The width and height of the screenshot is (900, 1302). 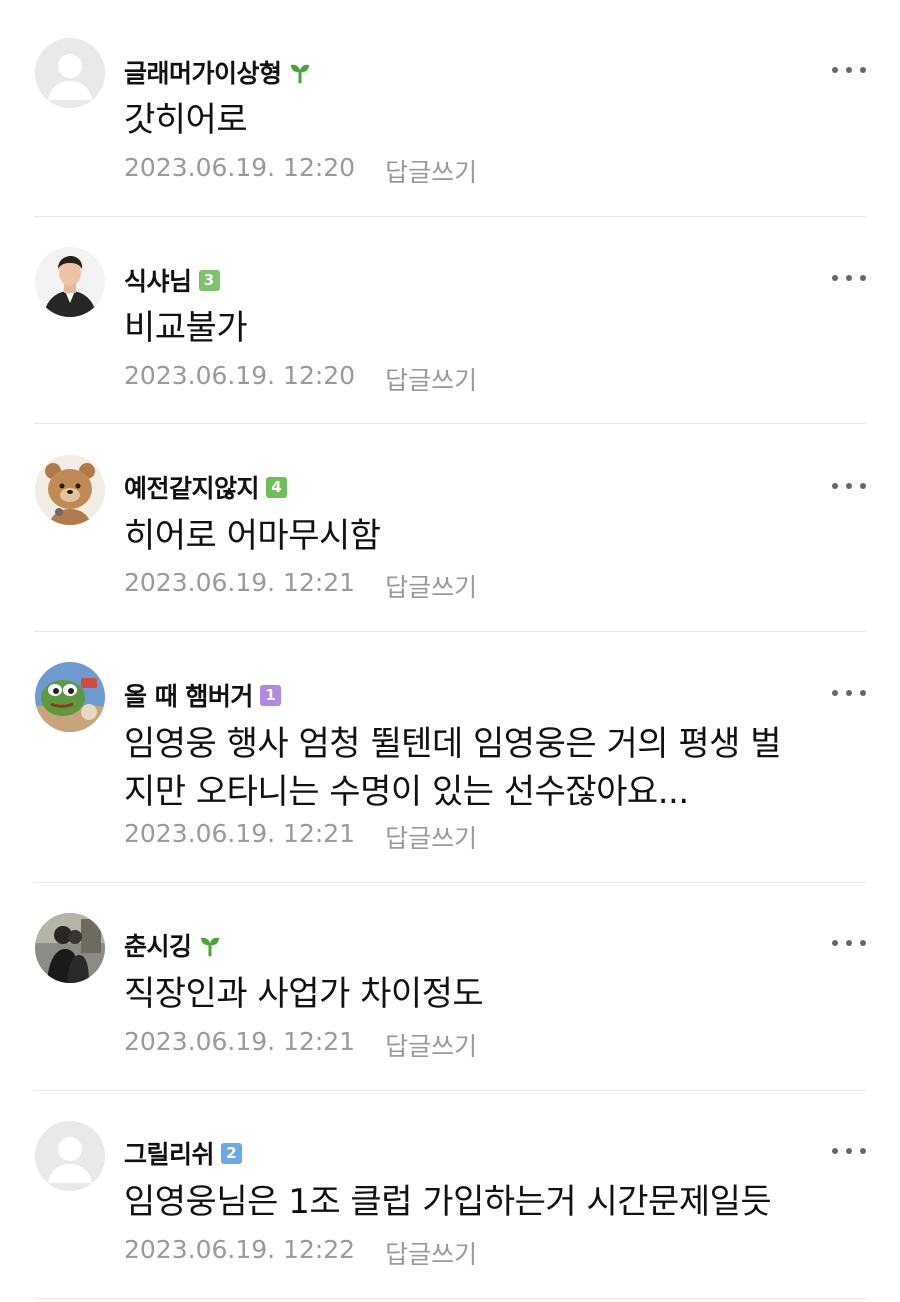 I want to click on comment-text-line: 임영웅 행사 엄청 뛸텐데 임영웅은 거의 평생 벌, so click(x=452, y=744).